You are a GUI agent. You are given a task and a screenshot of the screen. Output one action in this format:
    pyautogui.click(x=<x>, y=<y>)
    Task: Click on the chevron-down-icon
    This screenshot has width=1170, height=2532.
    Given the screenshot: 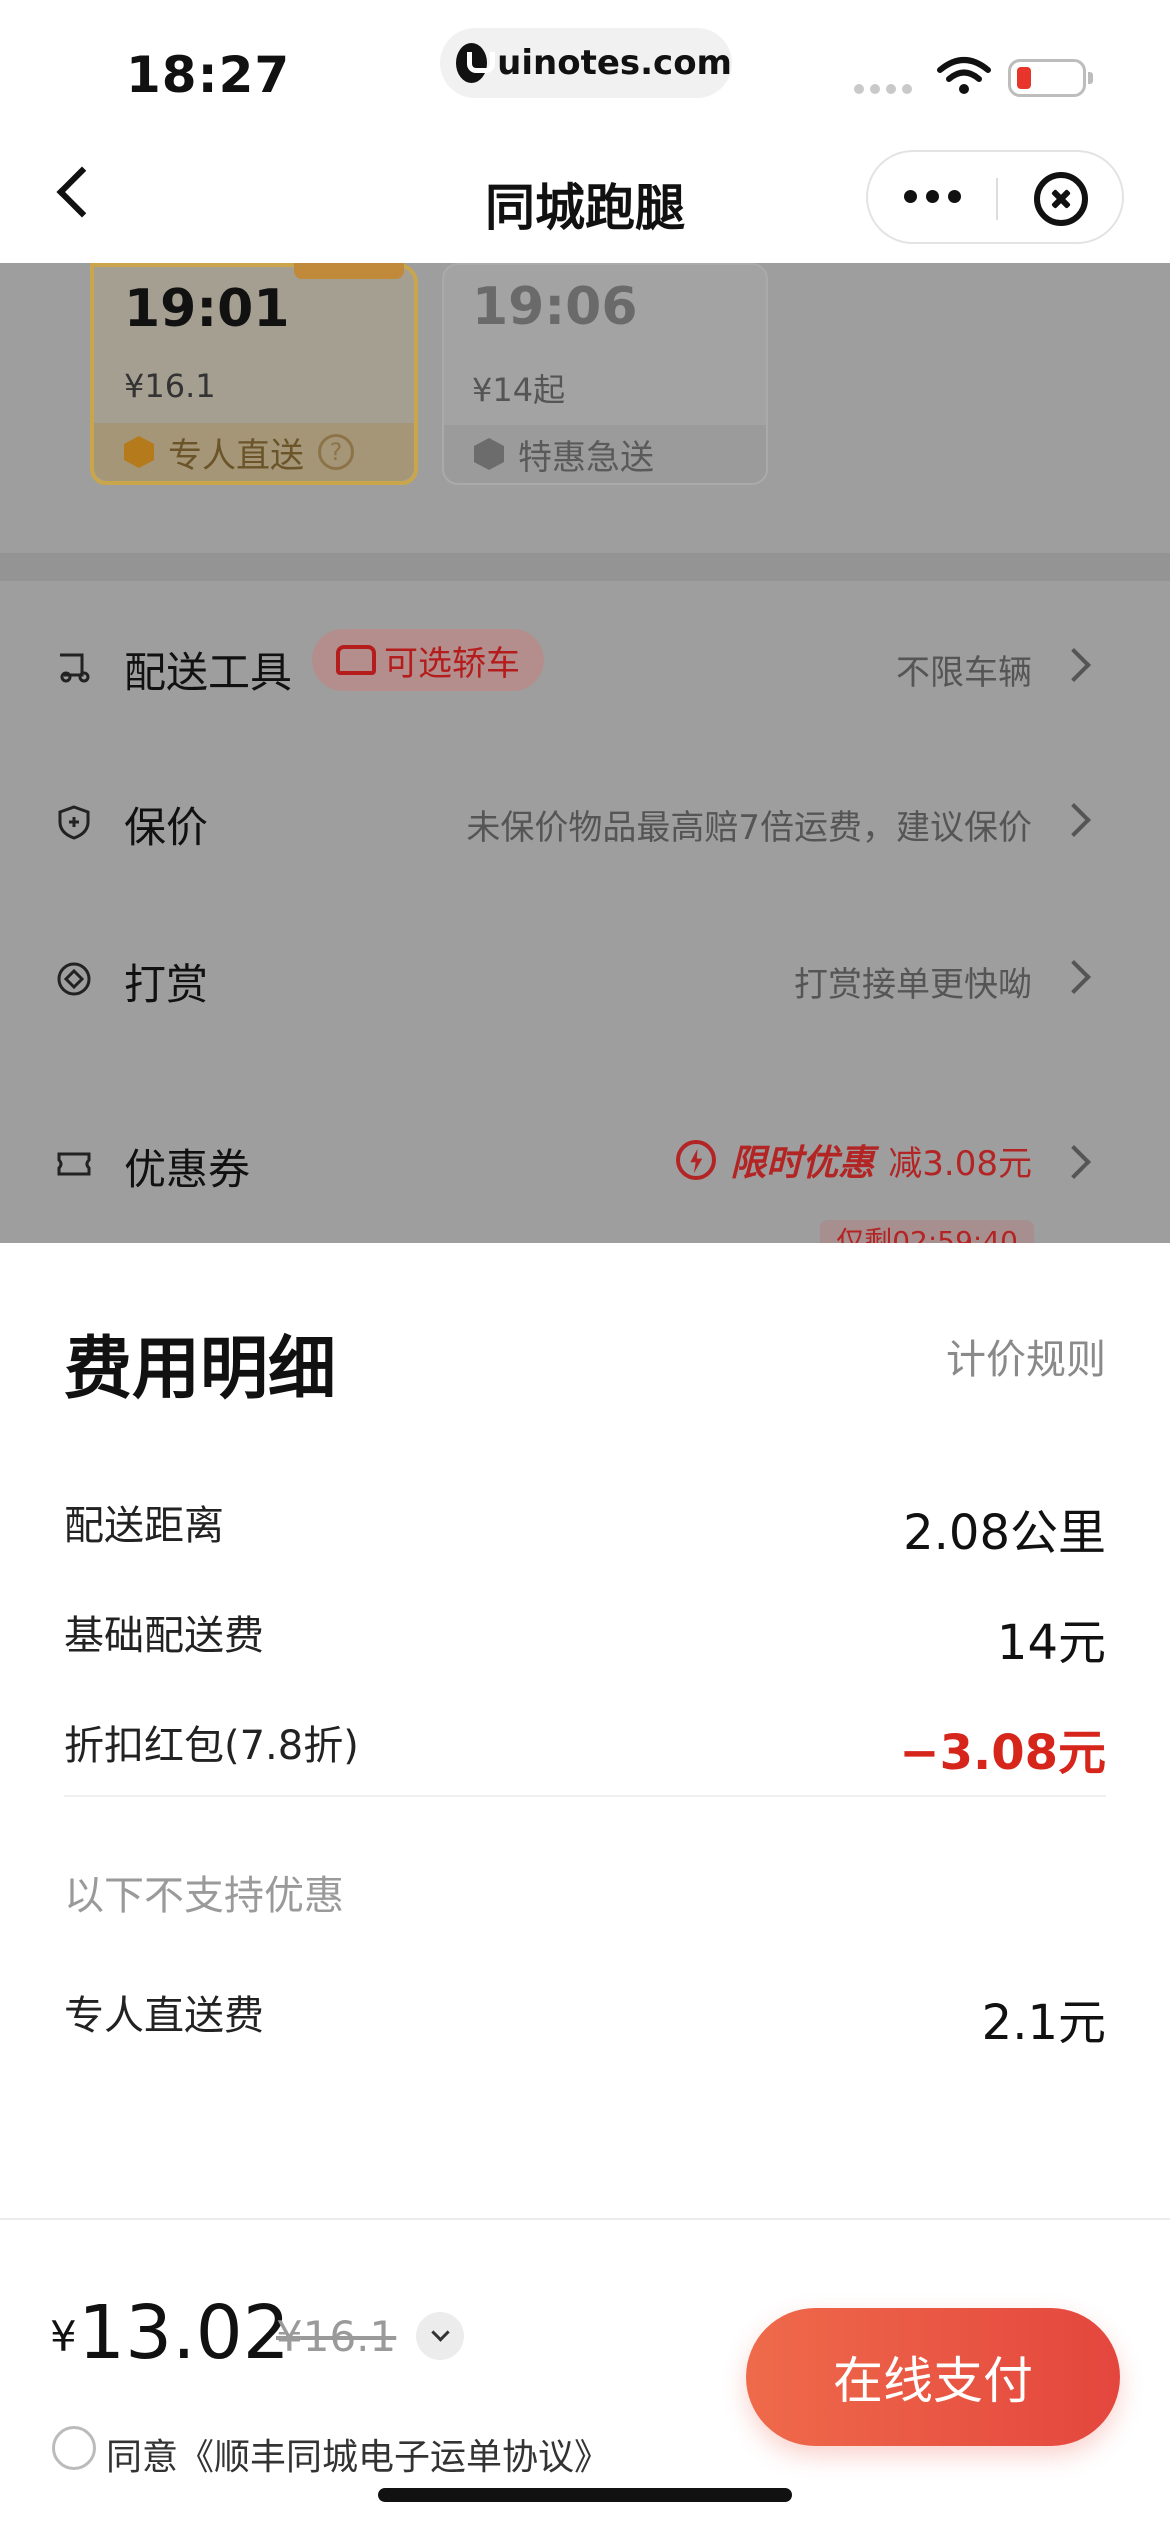 What is the action you would take?
    pyautogui.click(x=440, y=2336)
    